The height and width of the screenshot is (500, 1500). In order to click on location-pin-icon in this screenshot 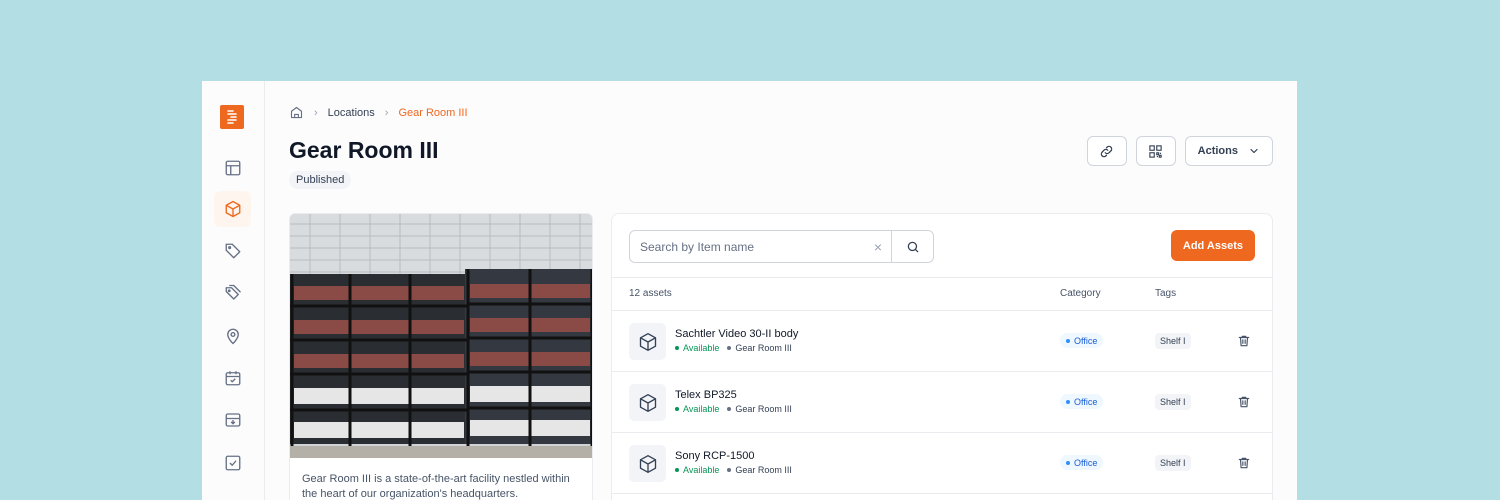, I will do `click(232, 336)`.